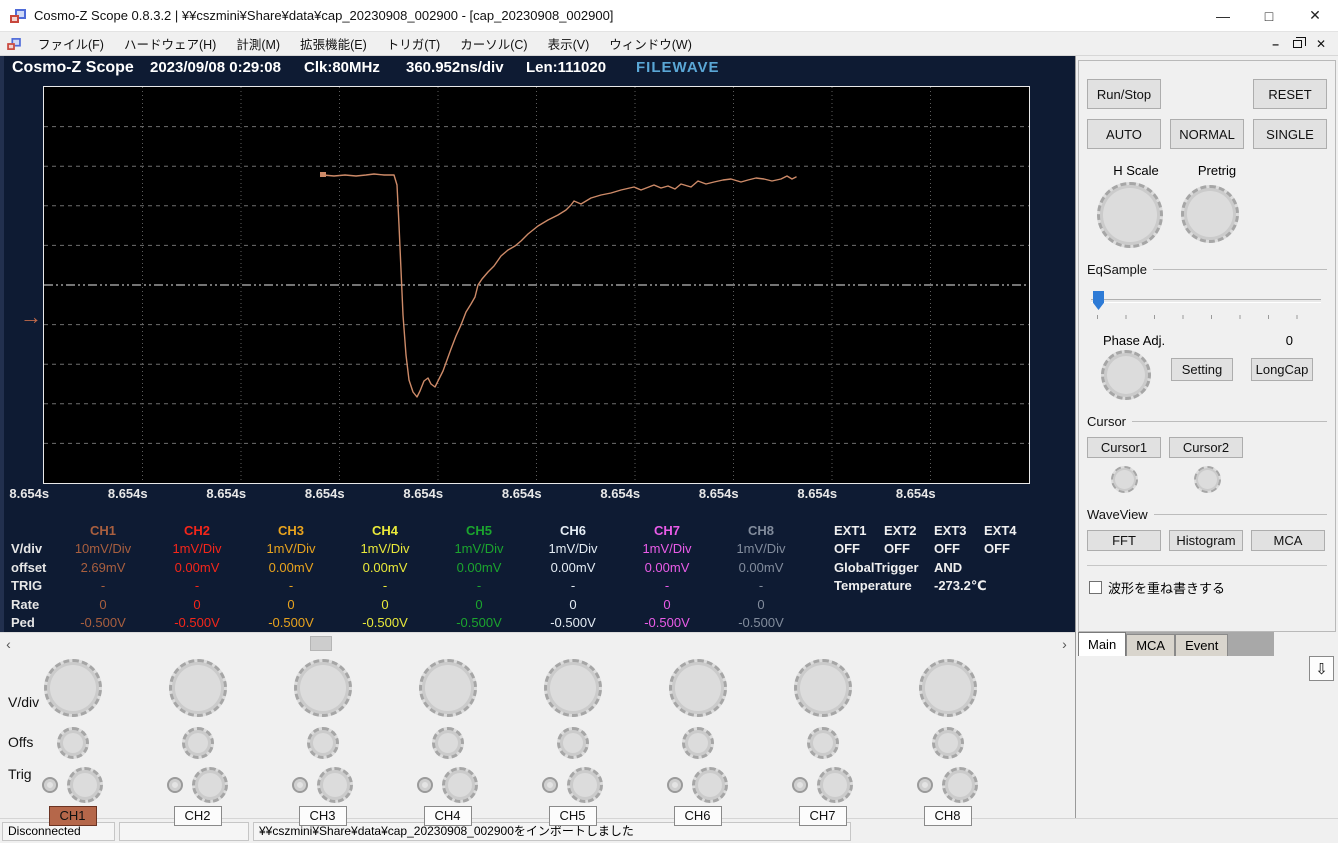 This screenshot has height=843, width=1338. I want to click on menu-item: ファイル(F), so click(71, 43).